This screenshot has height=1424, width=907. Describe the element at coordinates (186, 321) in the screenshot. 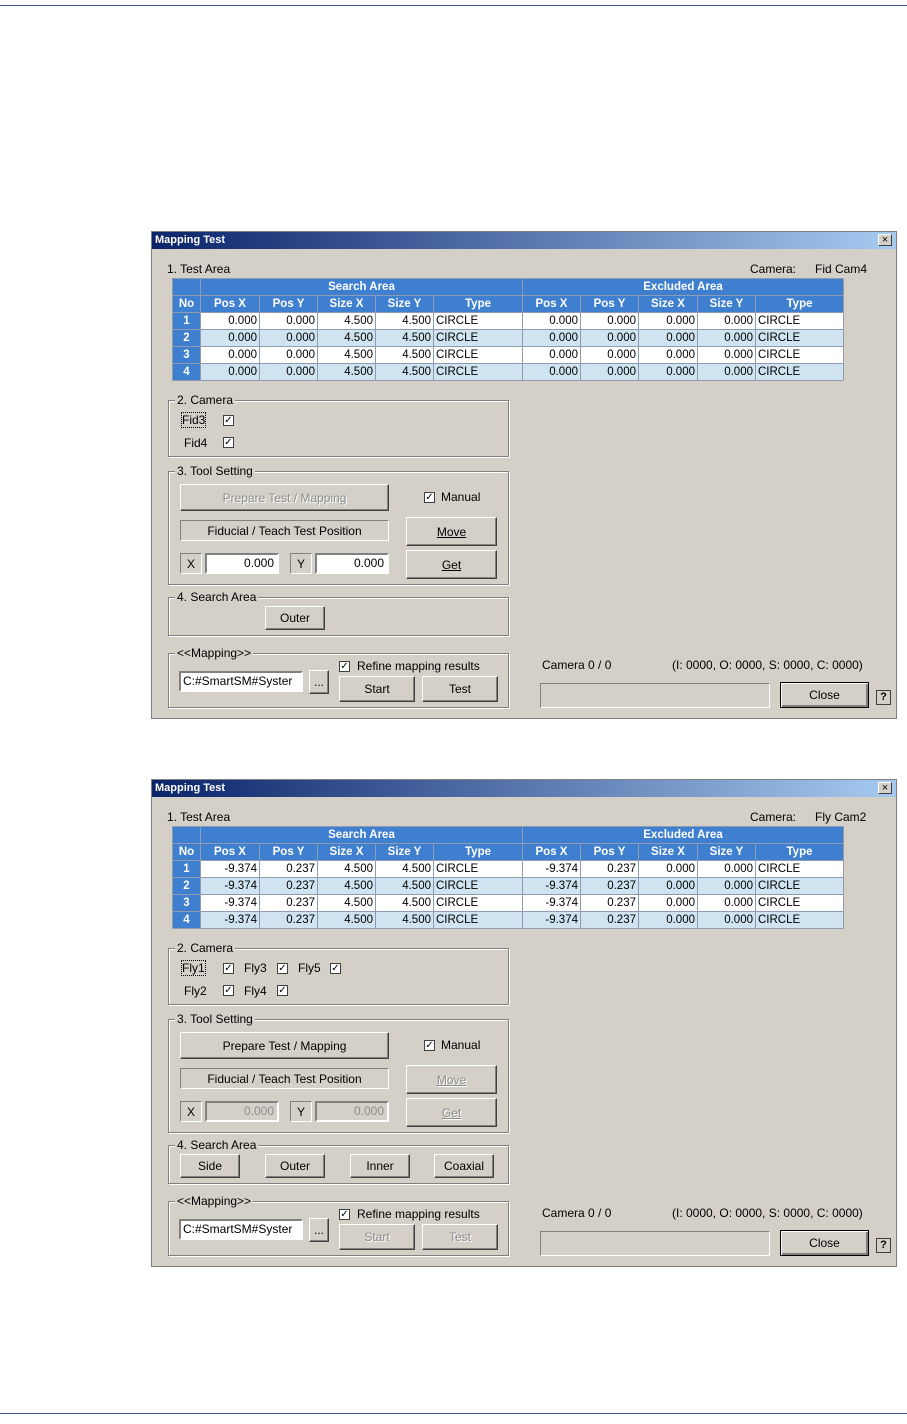

I see `row-number: 1` at that location.